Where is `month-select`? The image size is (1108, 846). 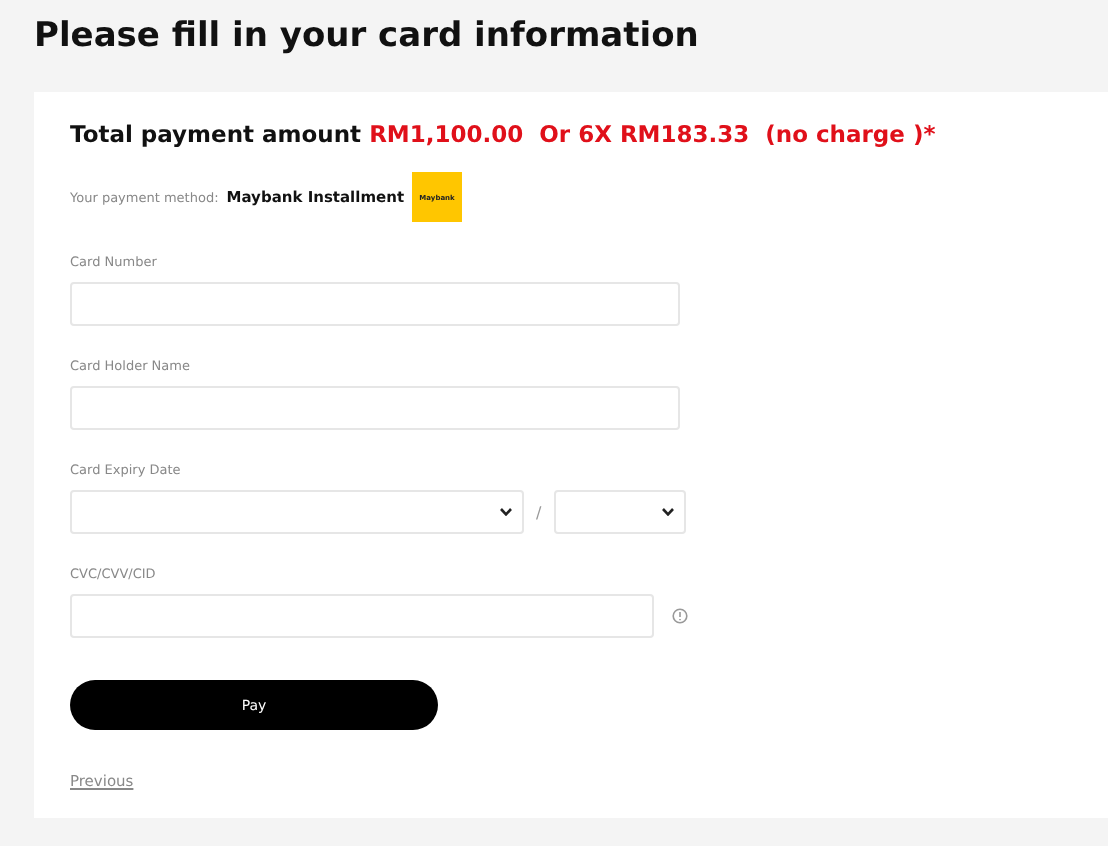 month-select is located at coordinates (297, 512).